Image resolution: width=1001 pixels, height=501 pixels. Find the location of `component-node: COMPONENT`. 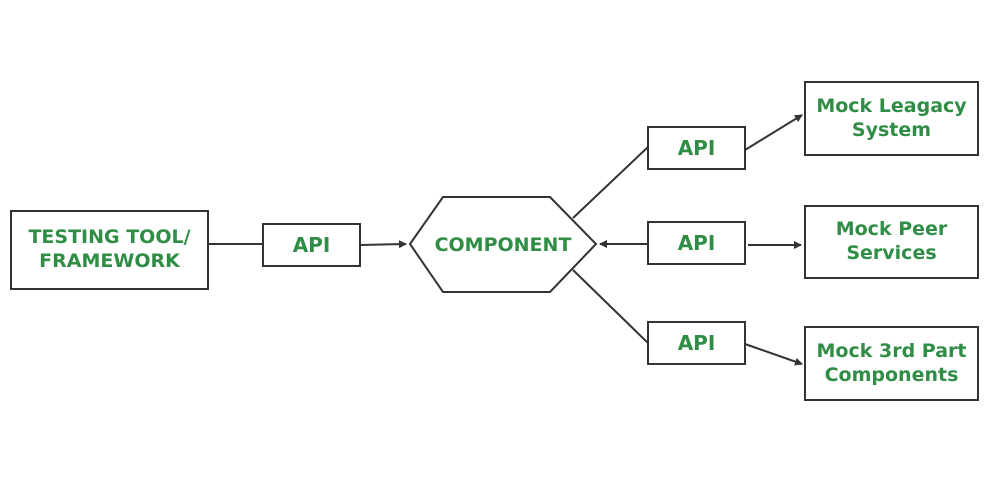

component-node: COMPONENT is located at coordinates (503, 244).